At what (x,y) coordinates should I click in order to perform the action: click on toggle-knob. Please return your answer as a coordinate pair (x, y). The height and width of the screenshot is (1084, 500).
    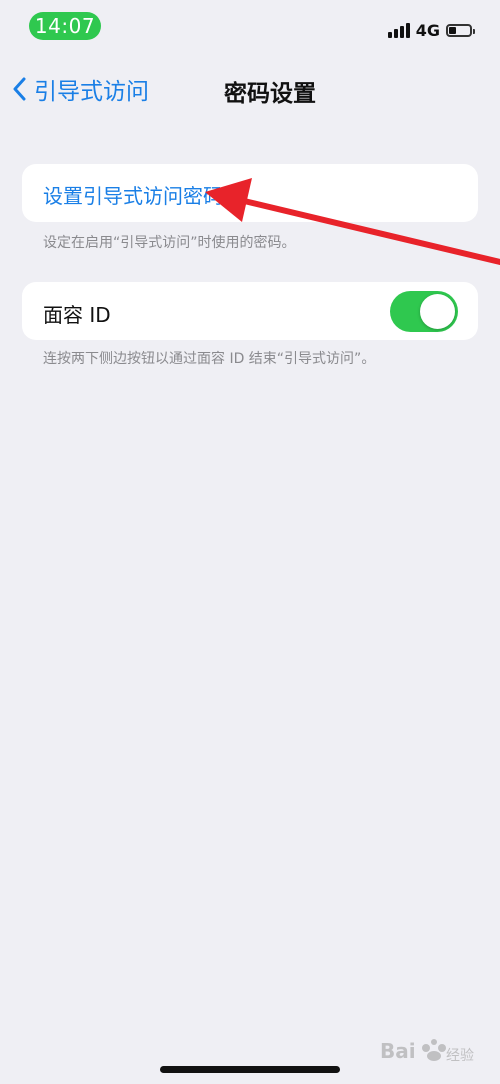
    Looking at the image, I should click on (437, 311).